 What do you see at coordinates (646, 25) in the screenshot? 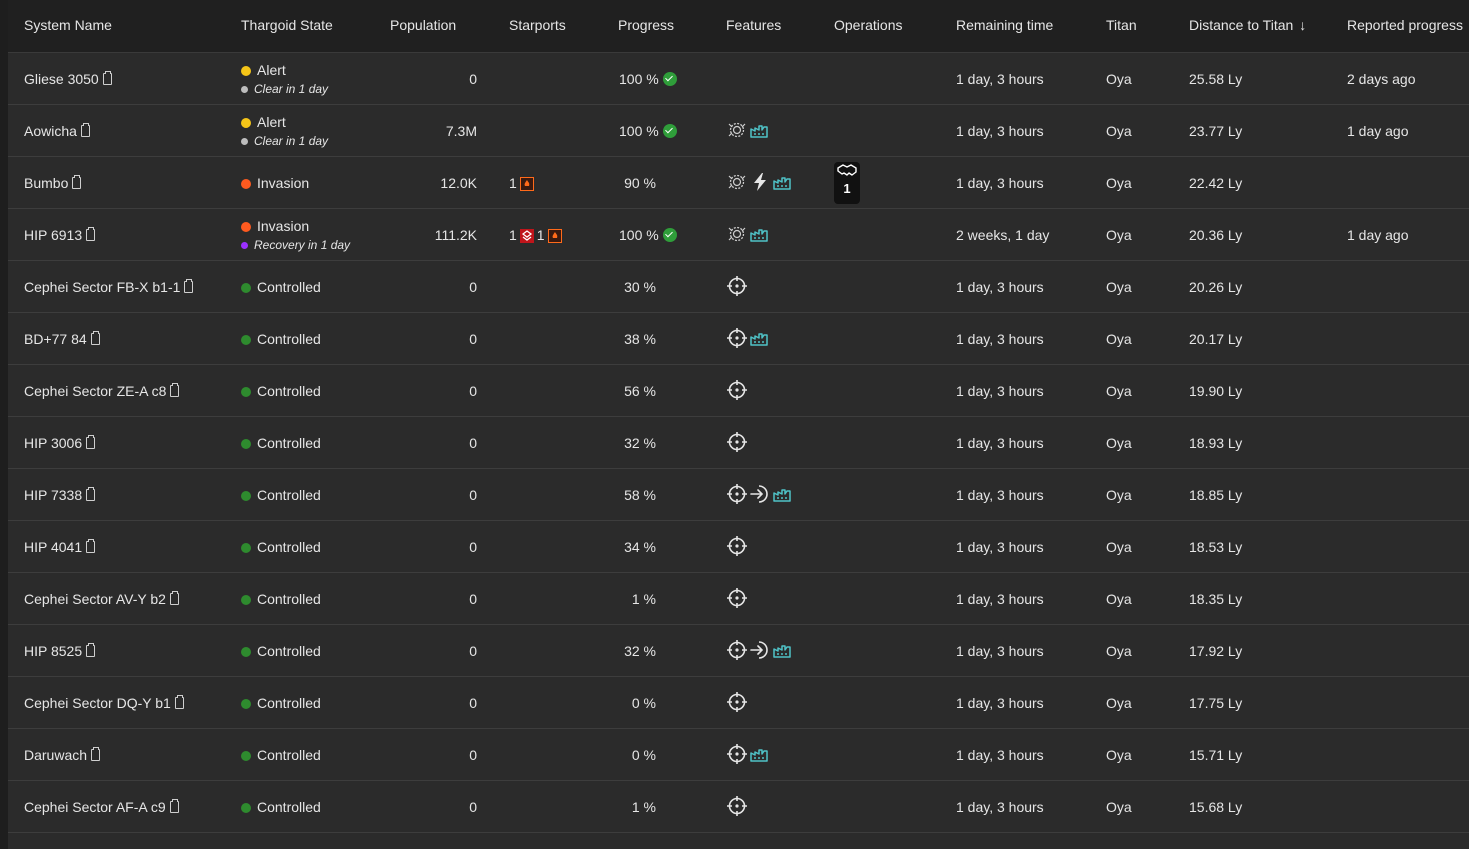
I see `col-progress: Progress` at bounding box center [646, 25].